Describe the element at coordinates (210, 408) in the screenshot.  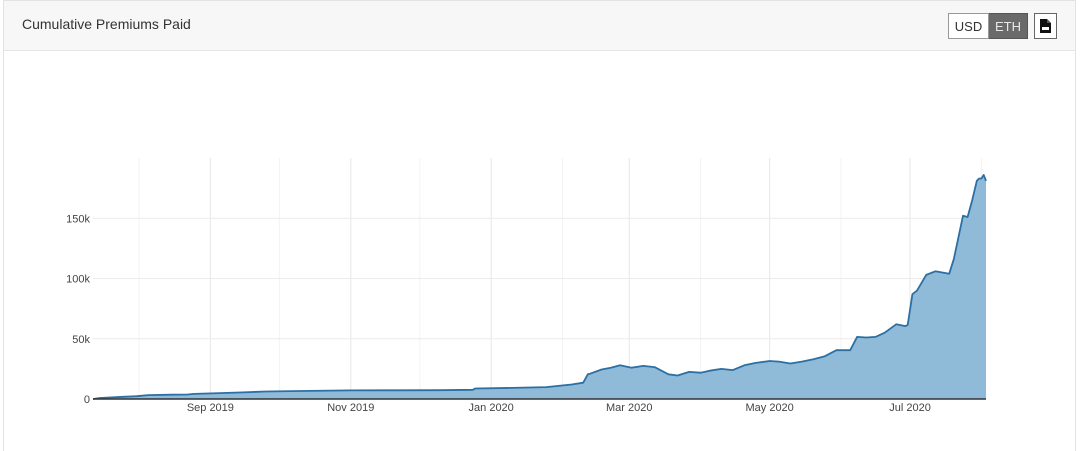
I see `x-tick-label: Sep 2019` at that location.